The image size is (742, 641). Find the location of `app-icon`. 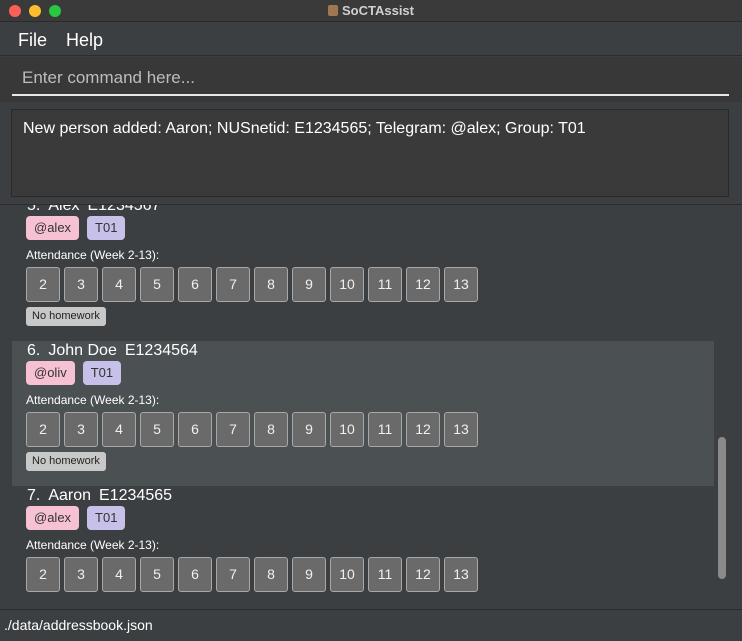

app-icon is located at coordinates (333, 10).